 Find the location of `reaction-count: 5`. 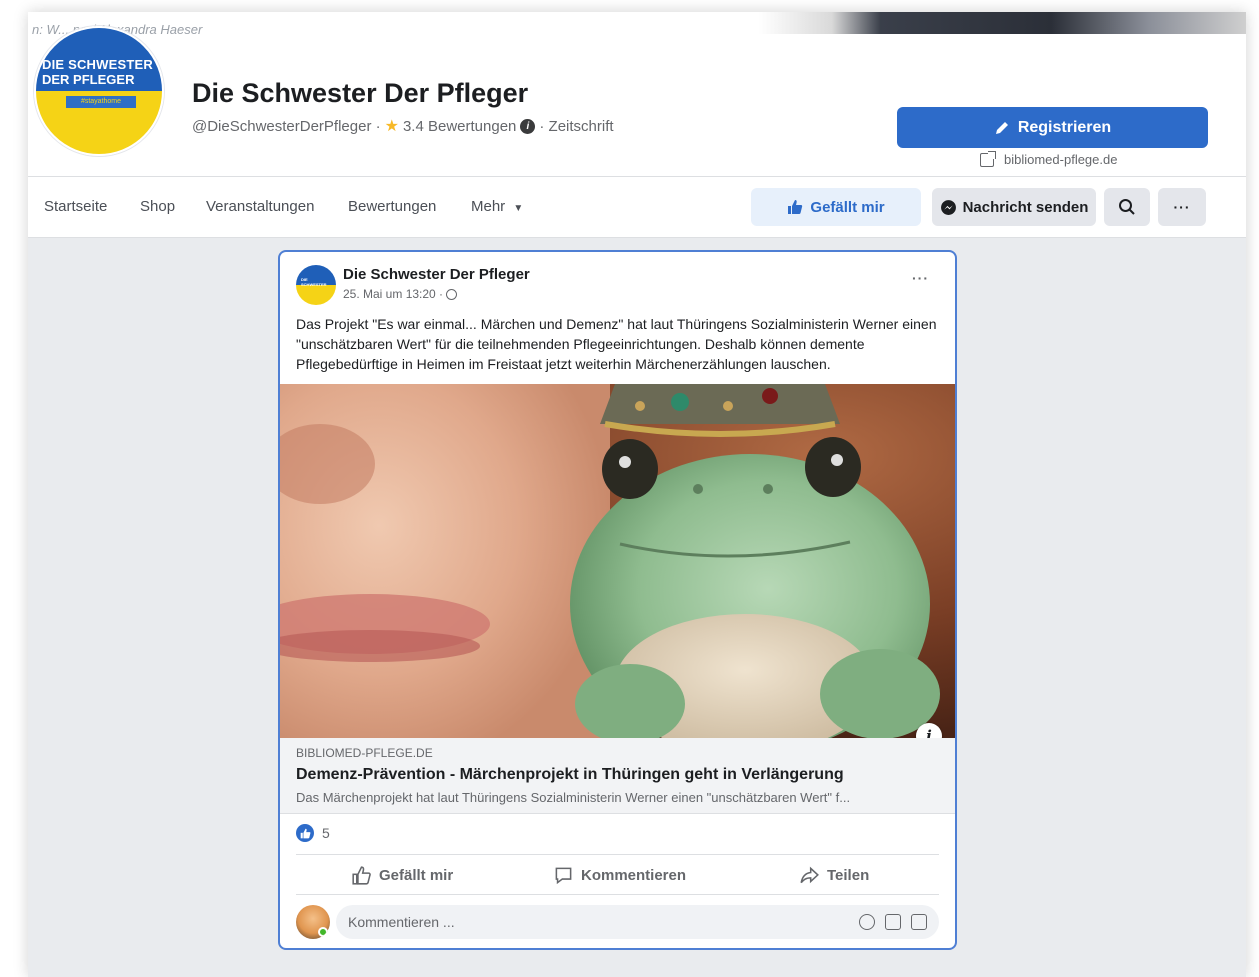

reaction-count: 5 is located at coordinates (326, 833).